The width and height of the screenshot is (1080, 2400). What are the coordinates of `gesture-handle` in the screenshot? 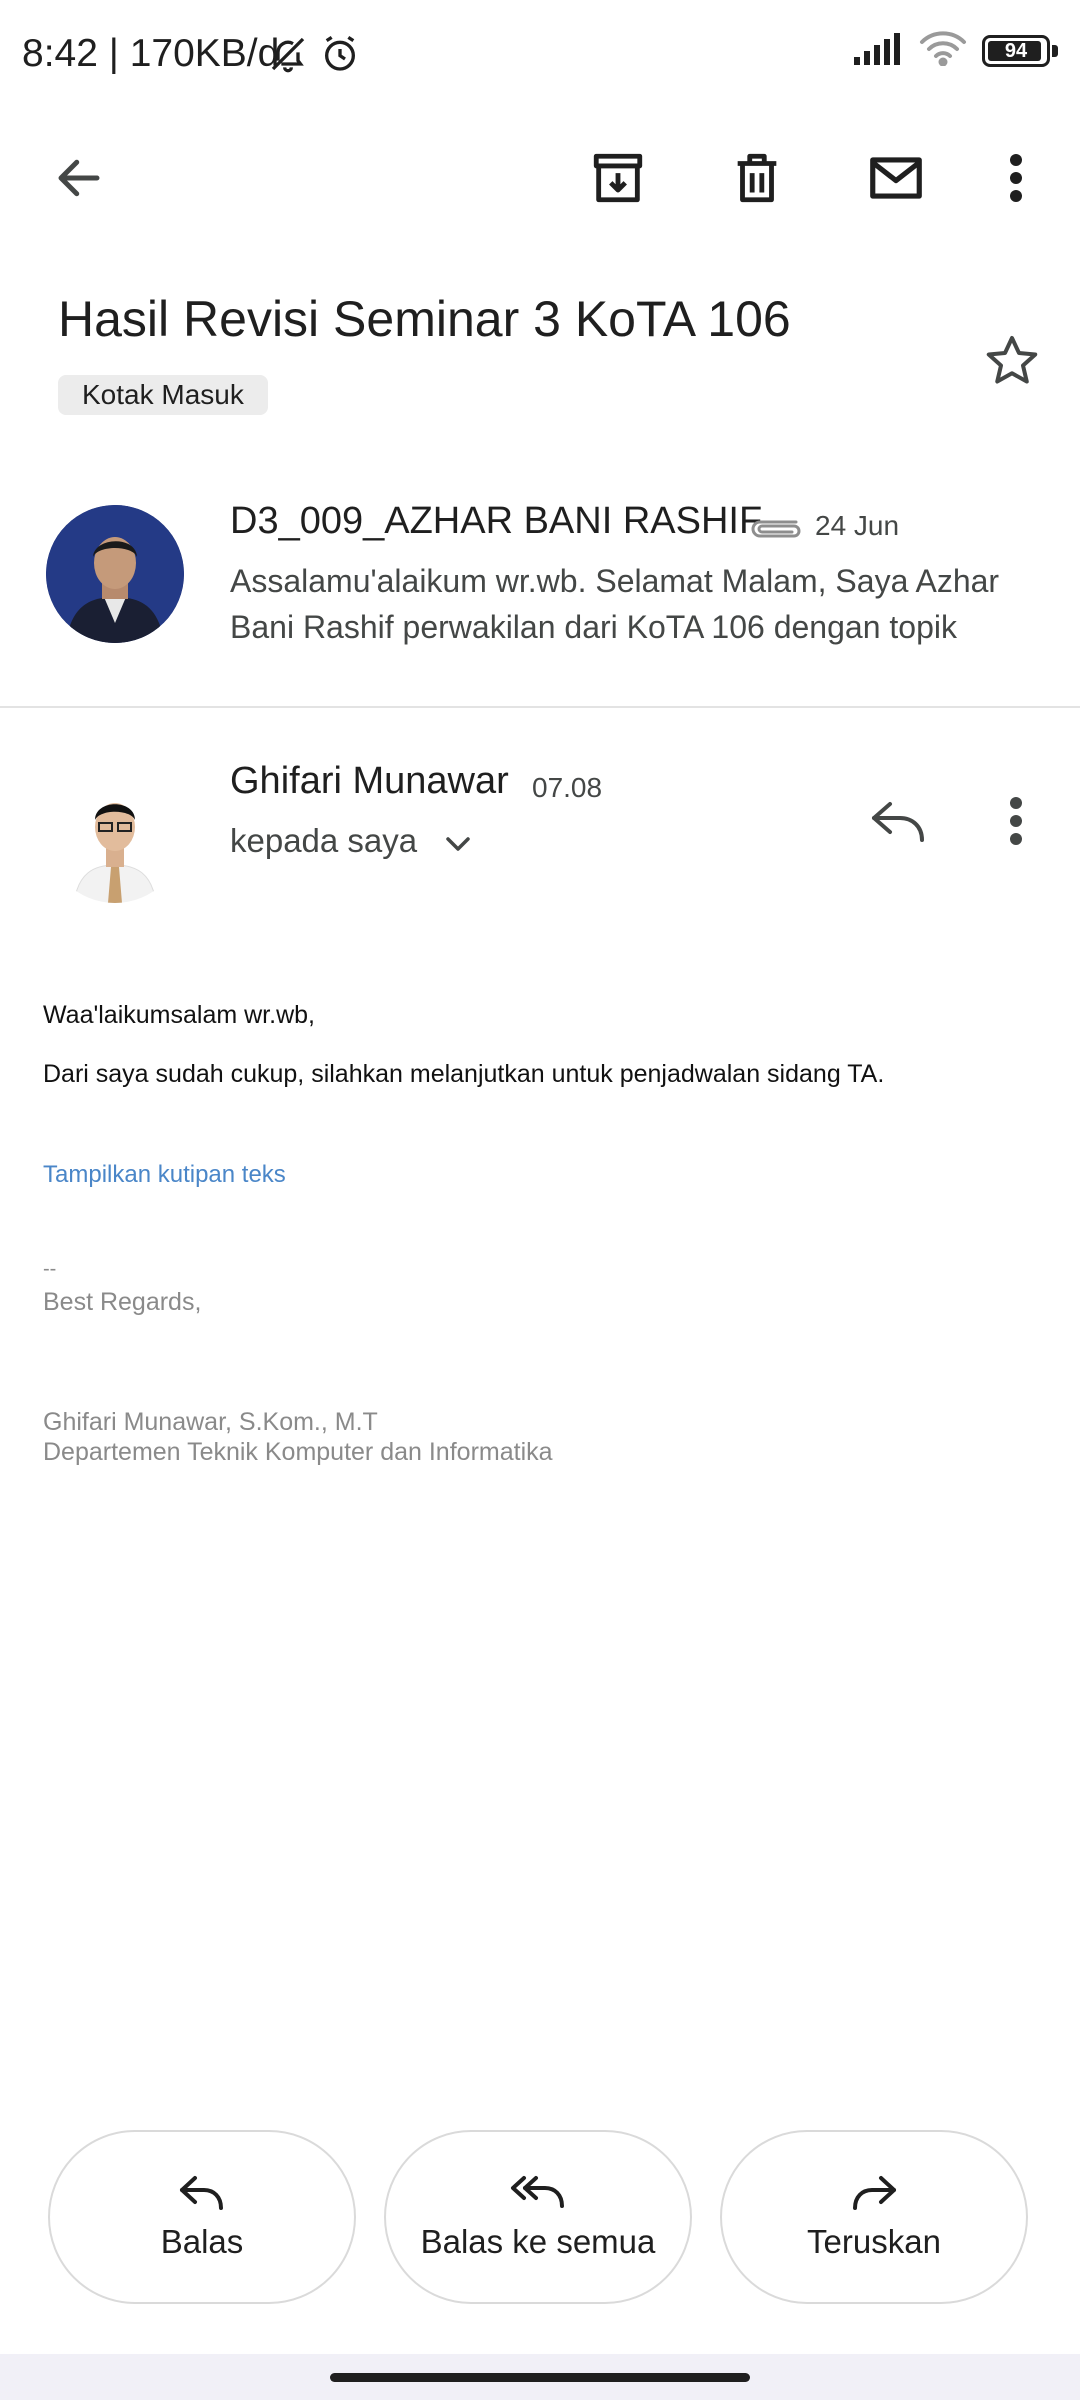 It's located at (540, 2377).